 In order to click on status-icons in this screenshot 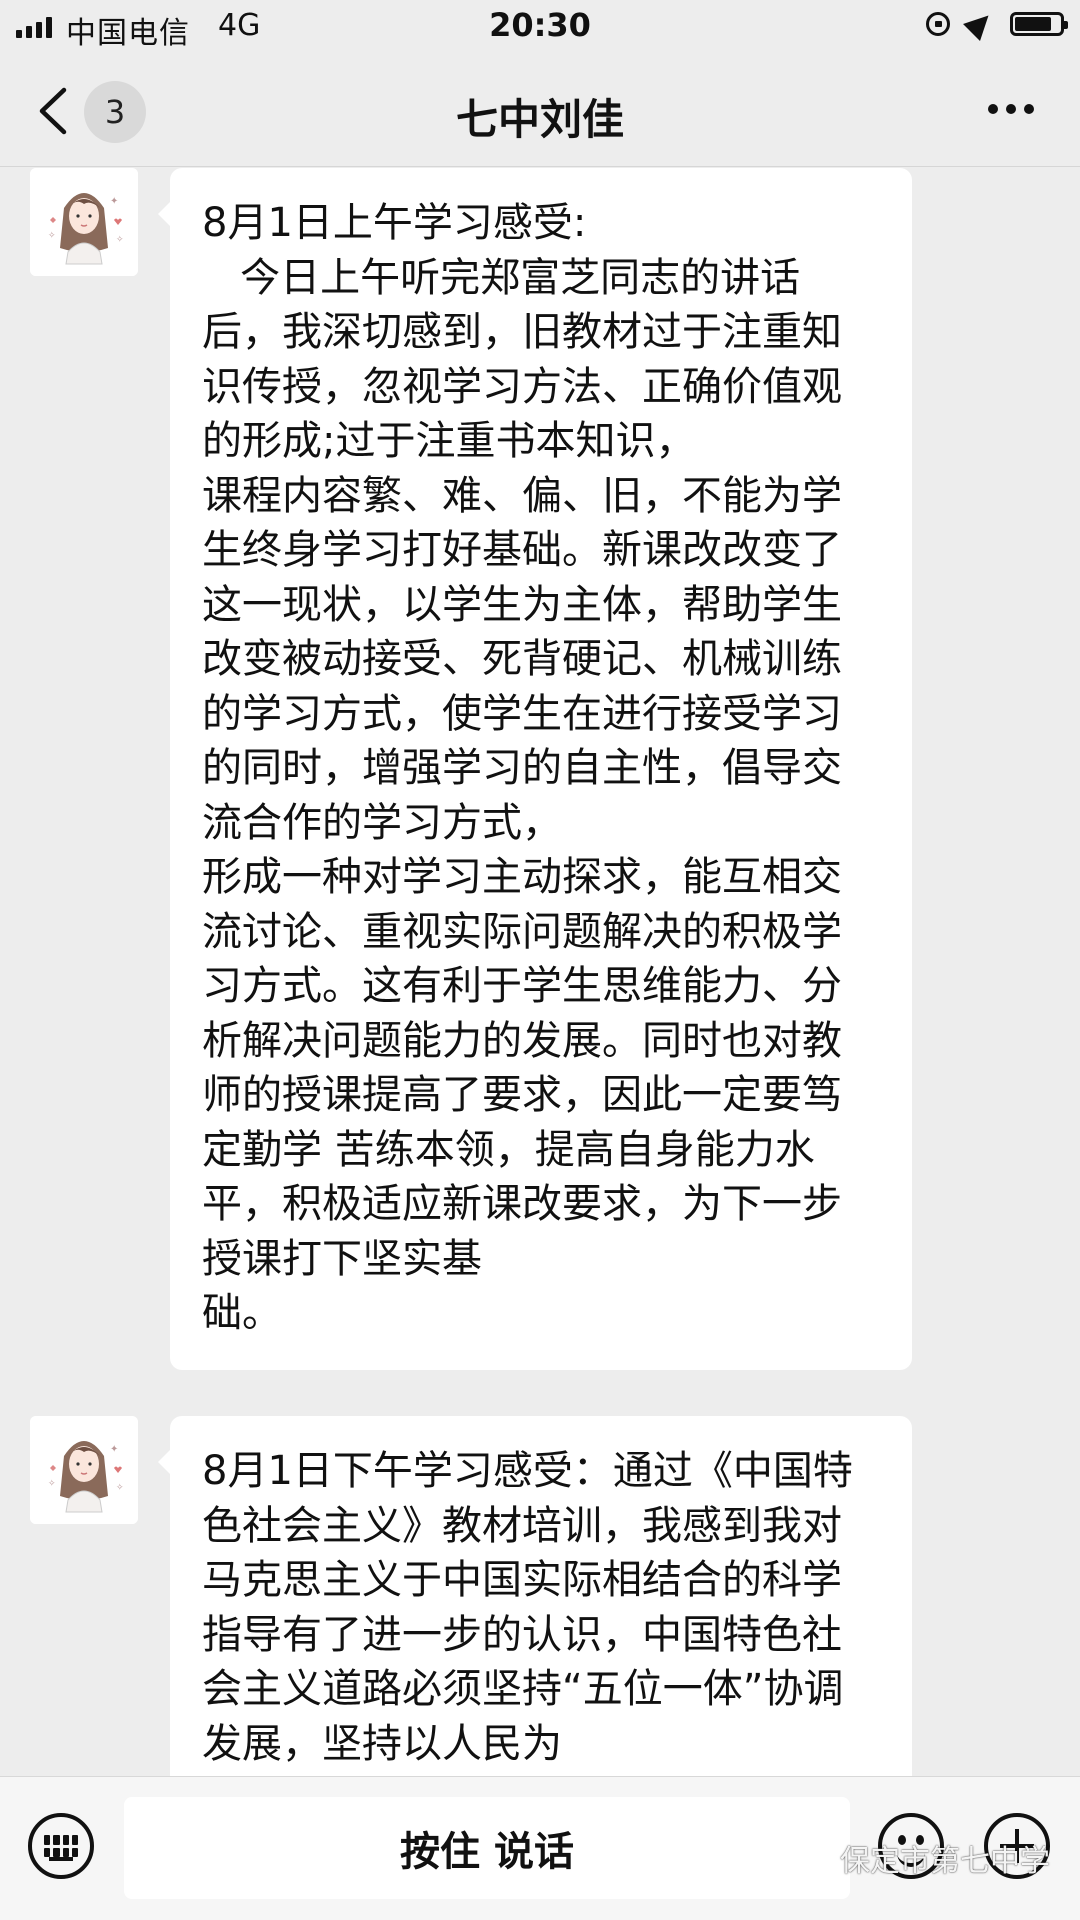, I will do `click(997, 24)`.